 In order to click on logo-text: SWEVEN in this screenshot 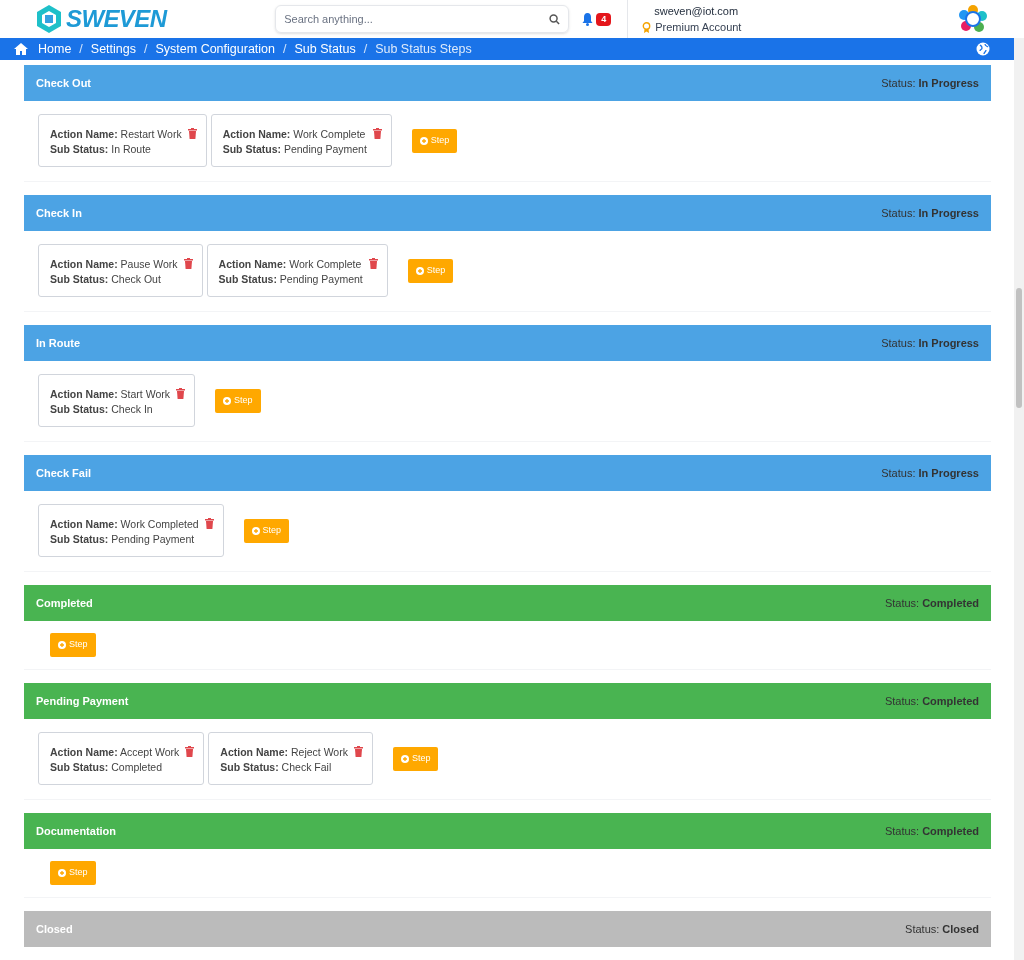, I will do `click(116, 19)`.